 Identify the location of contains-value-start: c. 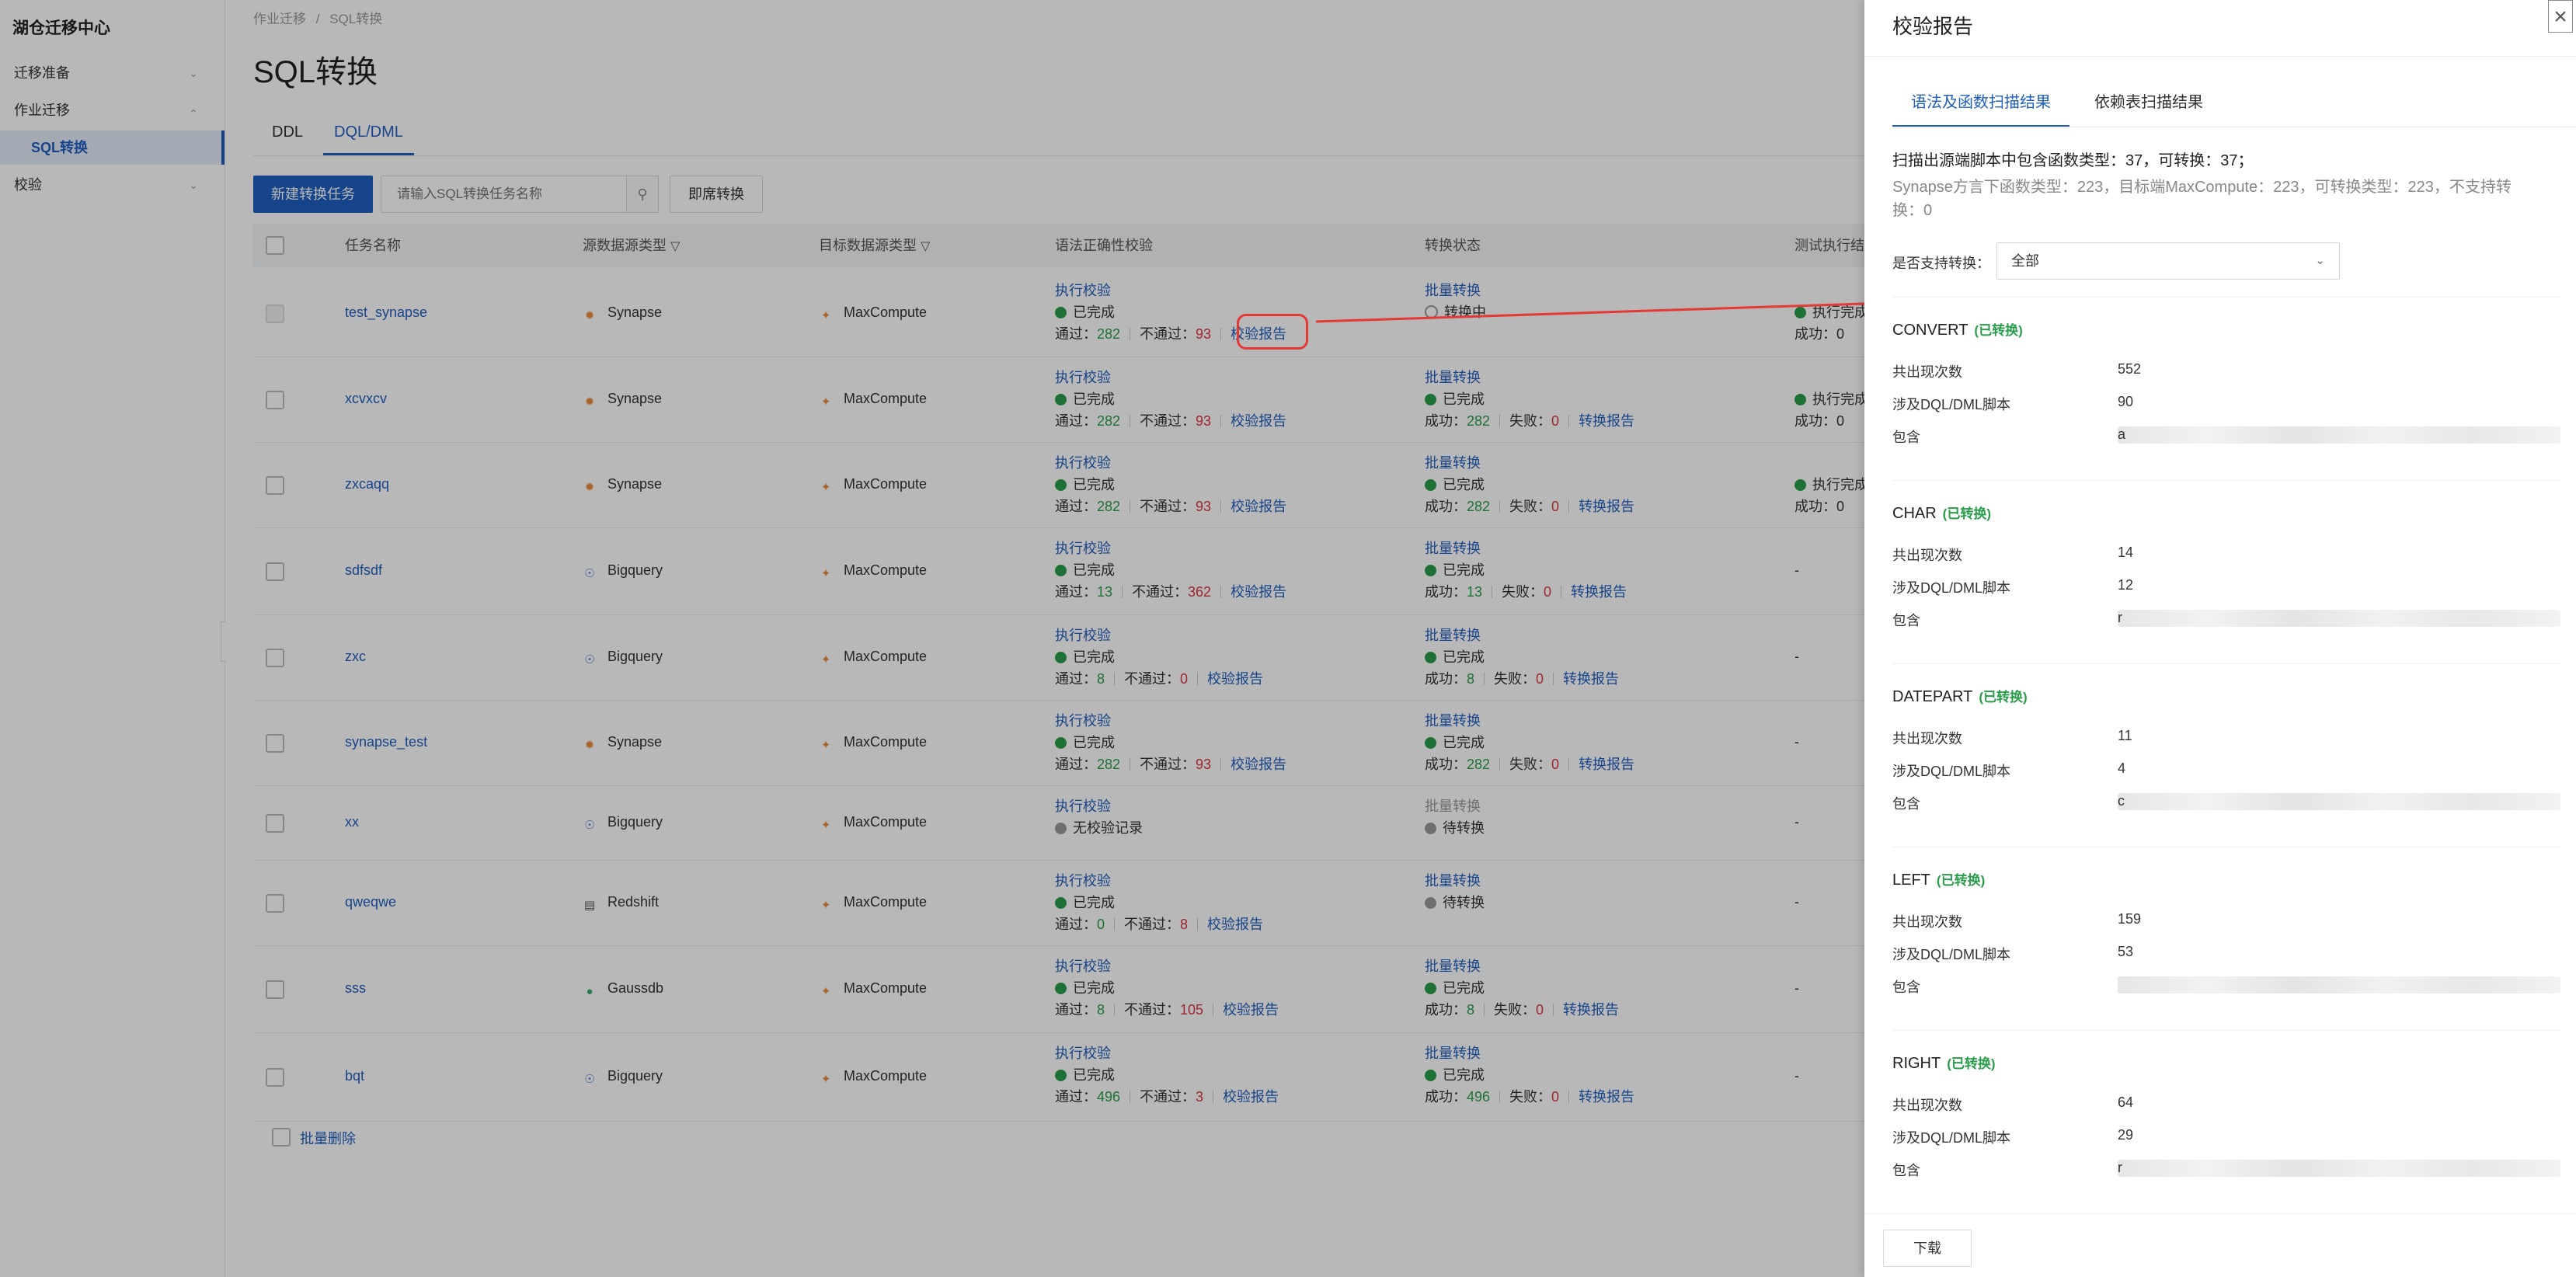
(2121, 801).